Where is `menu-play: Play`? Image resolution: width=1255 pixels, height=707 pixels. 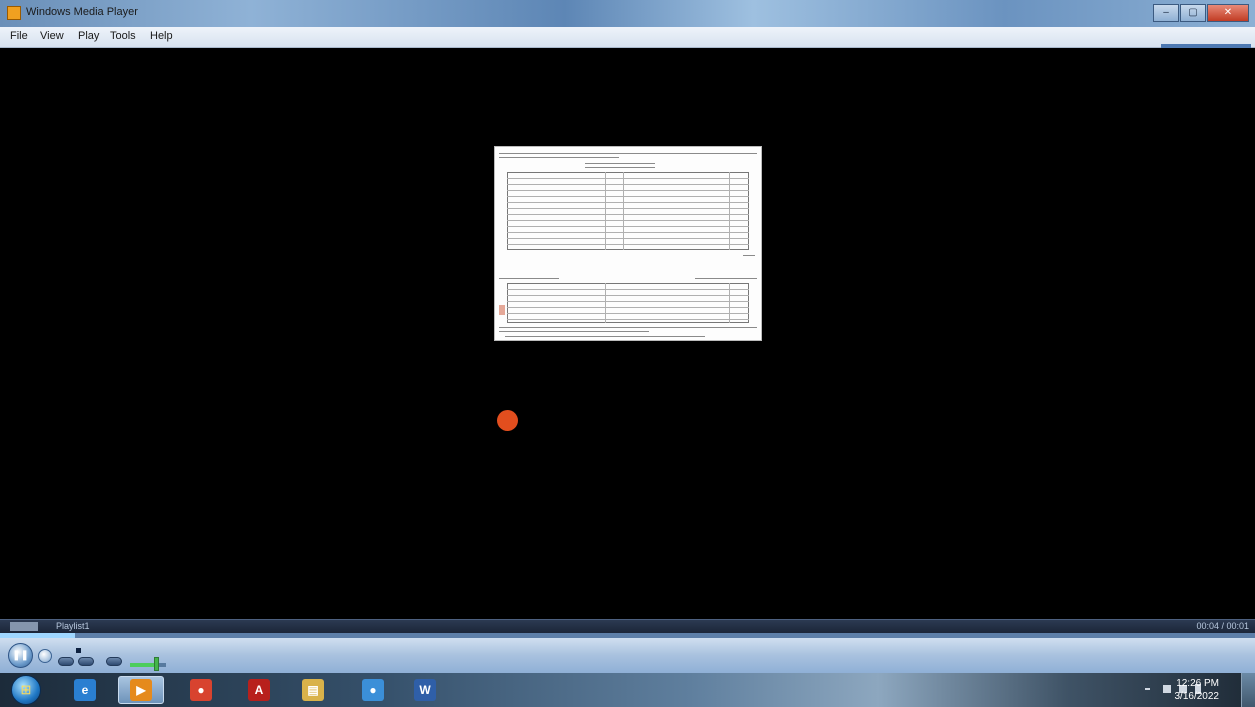 menu-play: Play is located at coordinates (88, 36).